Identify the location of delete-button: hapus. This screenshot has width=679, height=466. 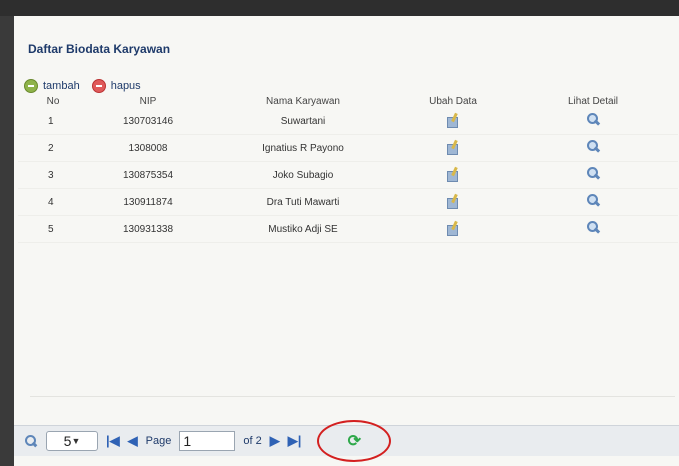
(116, 86).